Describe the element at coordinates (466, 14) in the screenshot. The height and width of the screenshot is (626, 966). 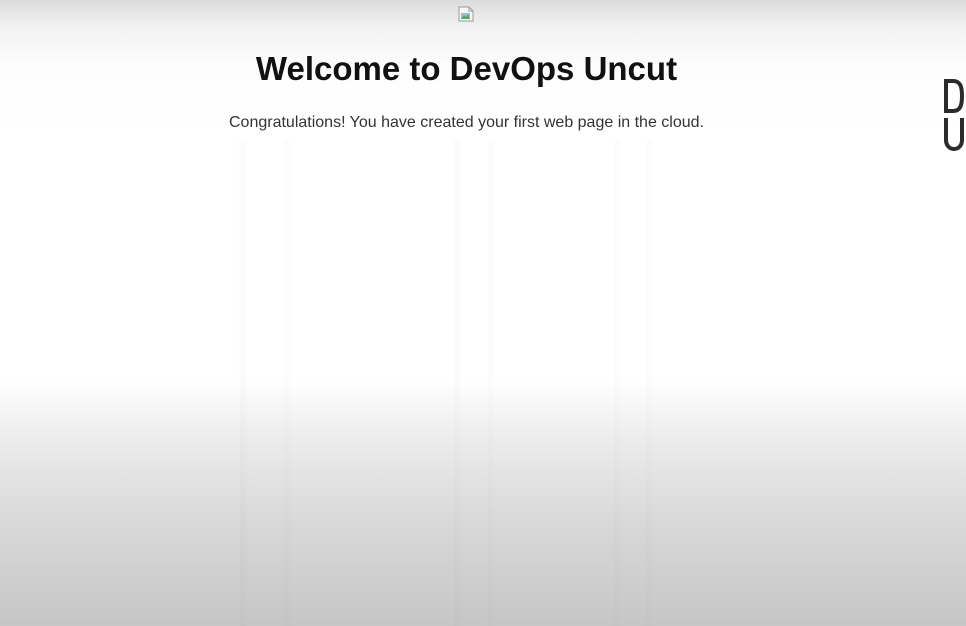
I see `broken-image-icon` at that location.